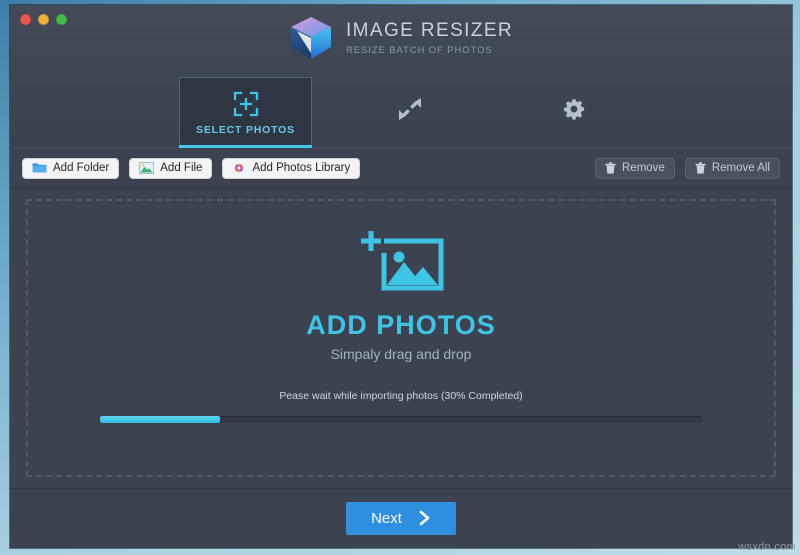 The width and height of the screenshot is (800, 555). What do you see at coordinates (574, 109) in the screenshot?
I see `gear-icon` at bounding box center [574, 109].